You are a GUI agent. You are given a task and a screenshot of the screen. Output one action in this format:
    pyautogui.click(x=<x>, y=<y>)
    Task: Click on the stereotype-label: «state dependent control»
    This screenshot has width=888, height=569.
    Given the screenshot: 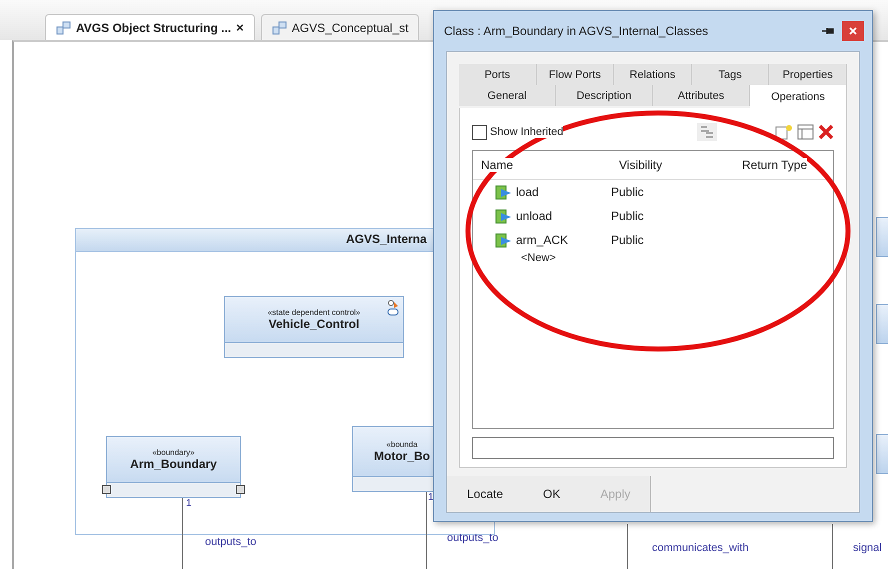 What is the action you would take?
    pyautogui.click(x=314, y=312)
    